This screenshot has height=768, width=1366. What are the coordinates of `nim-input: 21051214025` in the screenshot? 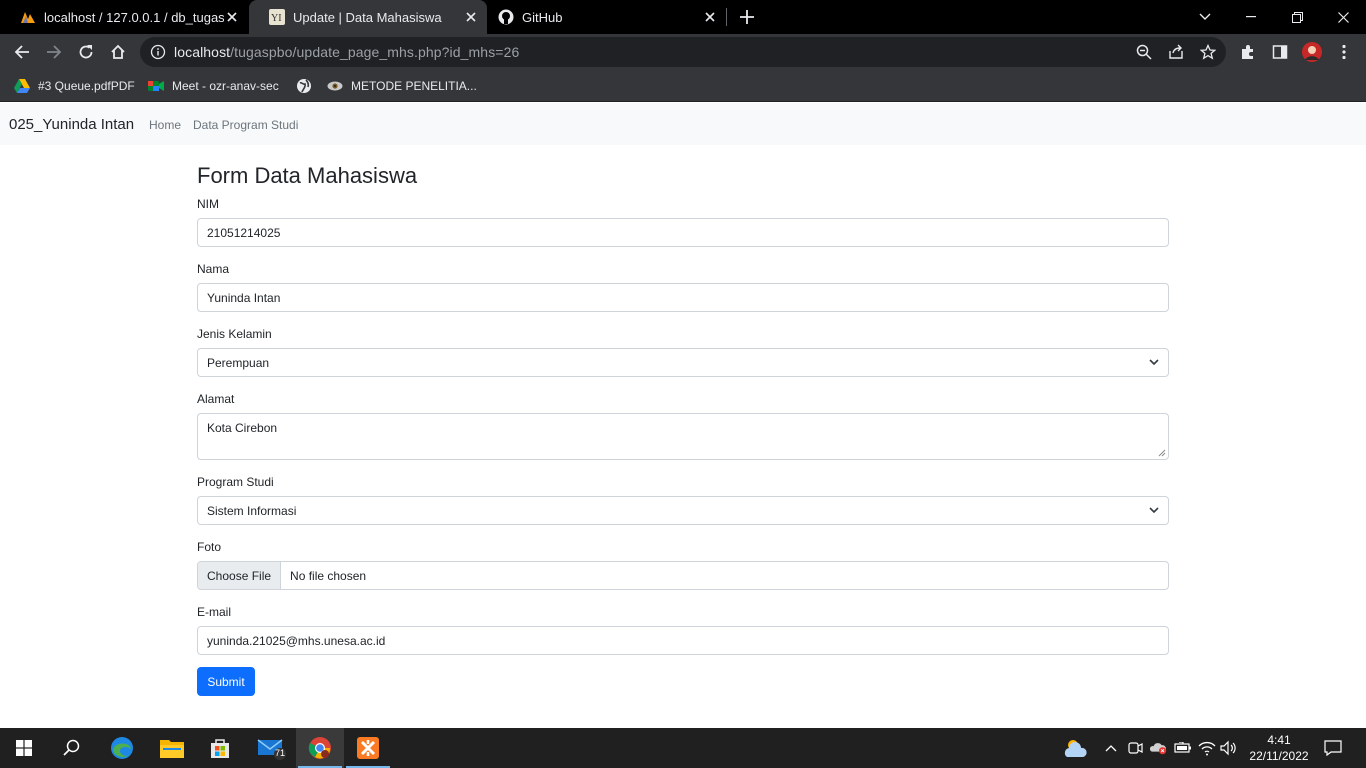 It's located at (683, 232).